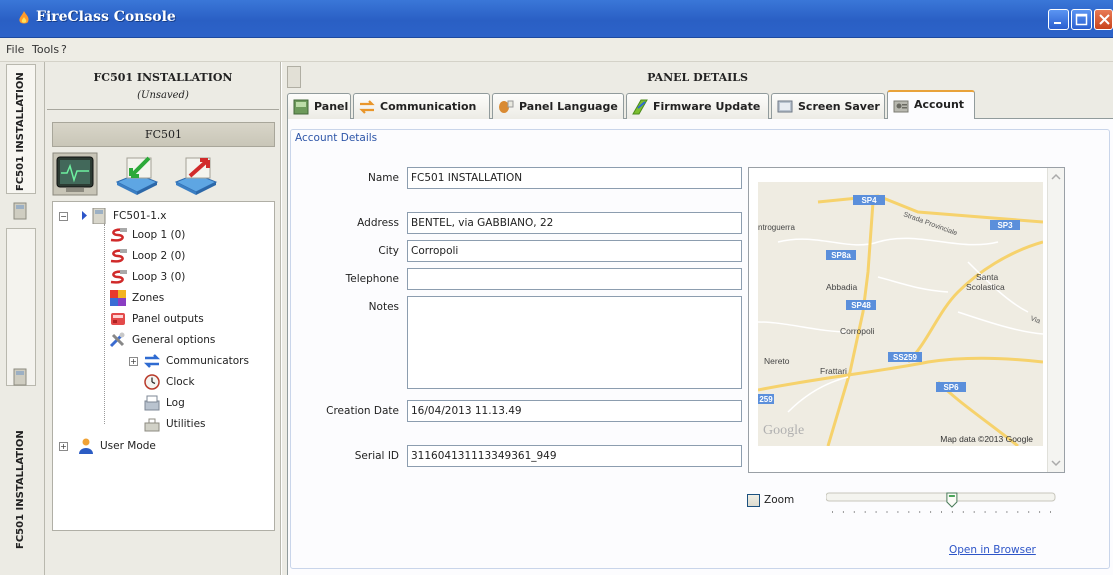 Image resolution: width=1113 pixels, height=575 pixels. Describe the element at coordinates (63, 216) in the screenshot. I see `tree-collapse-toggle: −` at that location.